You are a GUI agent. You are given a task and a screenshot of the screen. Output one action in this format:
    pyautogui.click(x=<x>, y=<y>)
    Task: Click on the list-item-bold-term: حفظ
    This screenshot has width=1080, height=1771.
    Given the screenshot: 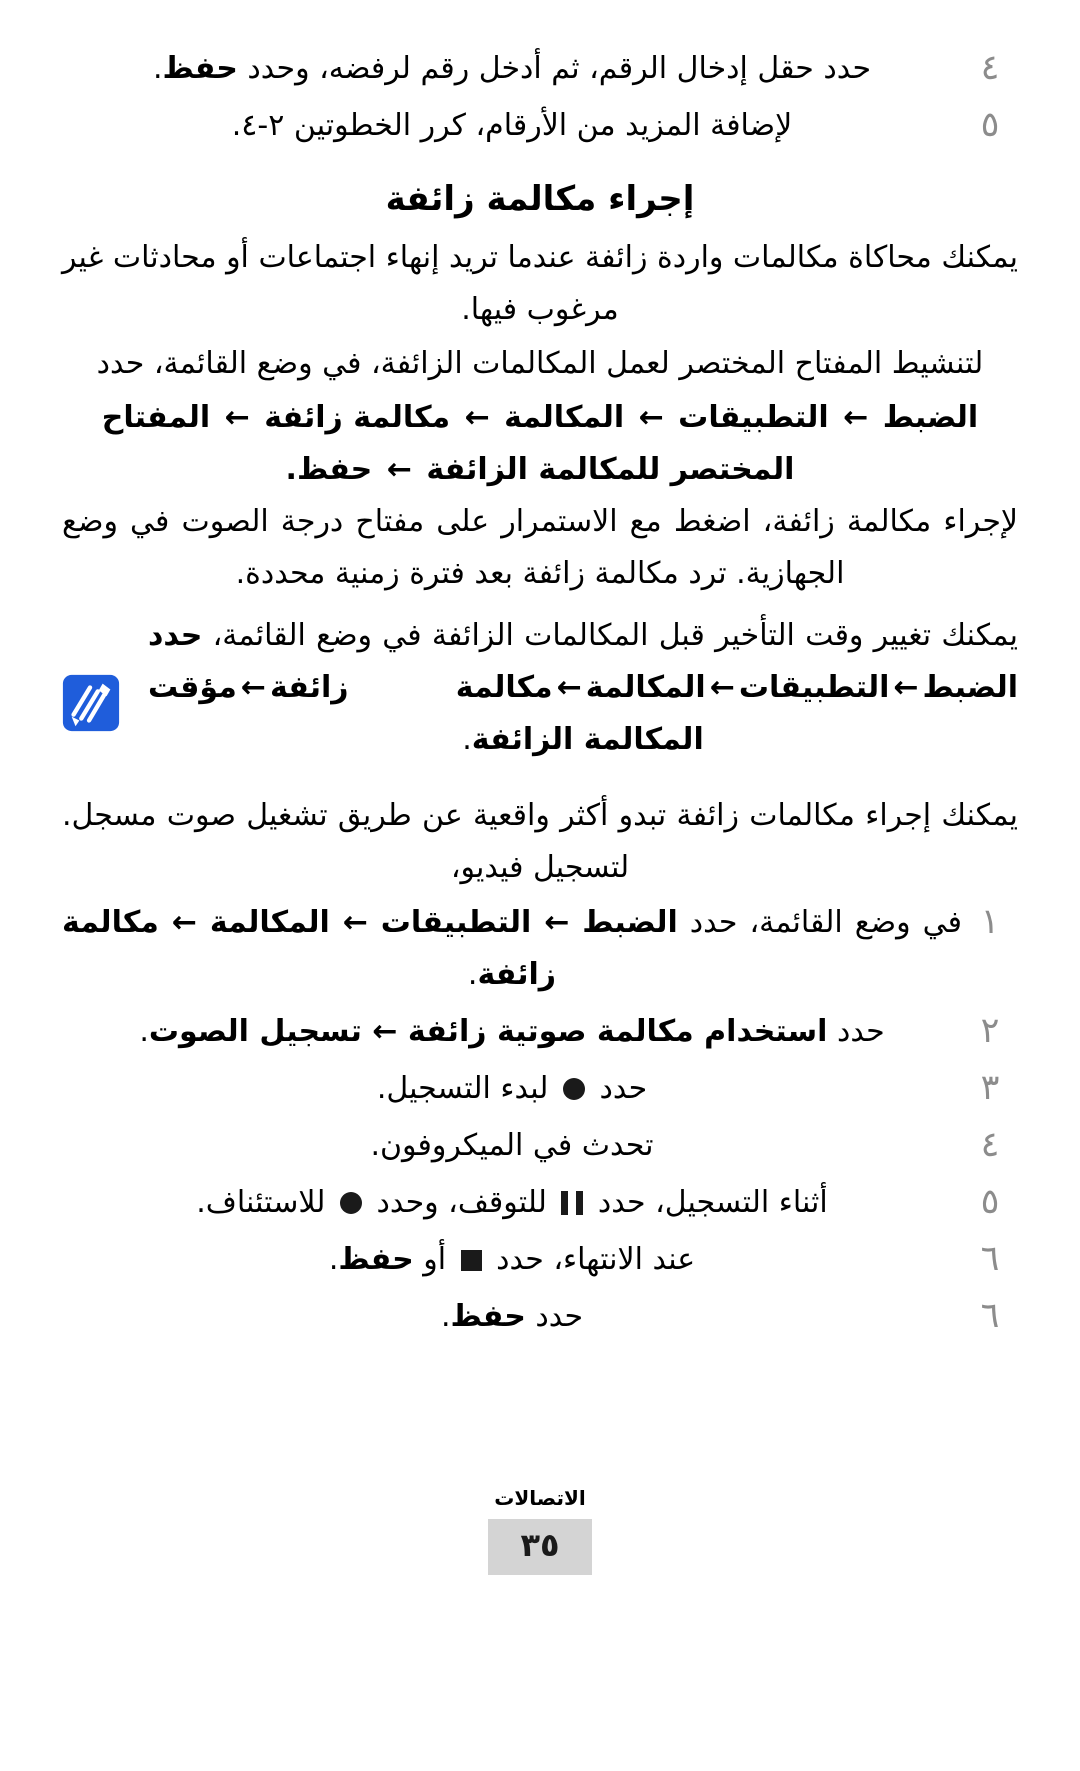 What is the action you would take?
    pyautogui.click(x=200, y=68)
    